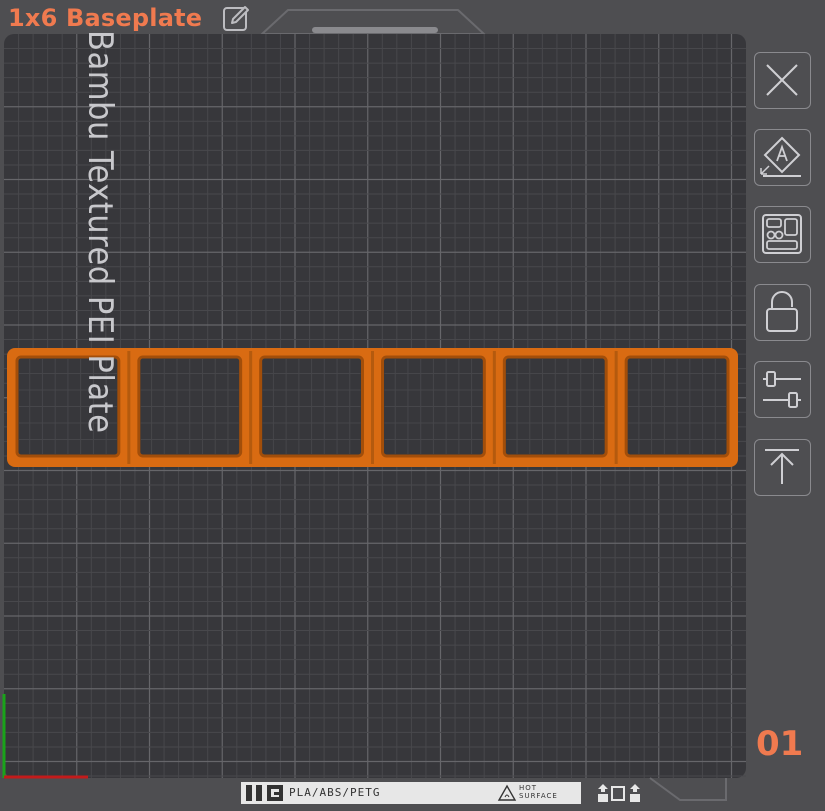 The width and height of the screenshot is (825, 811). I want to click on hot-surface-line1: HOT, so click(528, 788).